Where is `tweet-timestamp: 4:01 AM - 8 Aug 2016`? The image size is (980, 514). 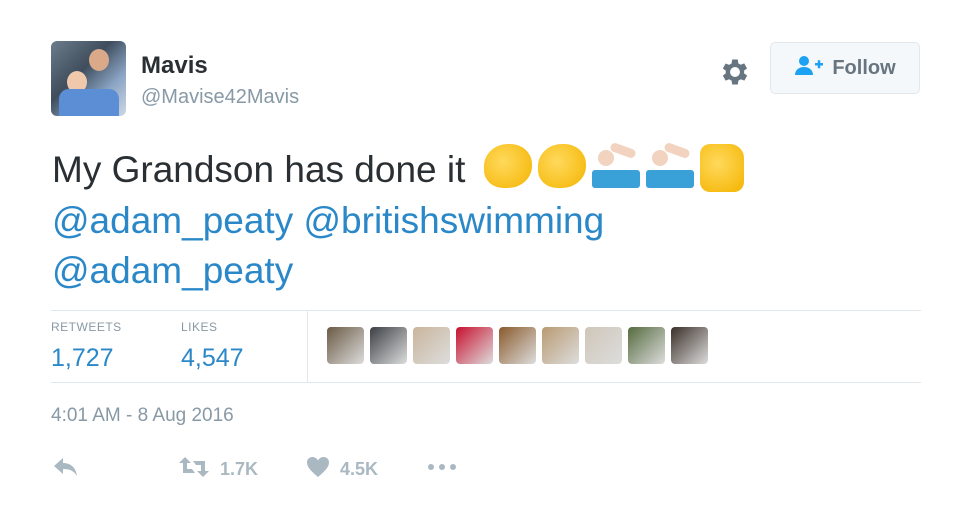 tweet-timestamp: 4:01 AM - 8 Aug 2016 is located at coordinates (142, 416).